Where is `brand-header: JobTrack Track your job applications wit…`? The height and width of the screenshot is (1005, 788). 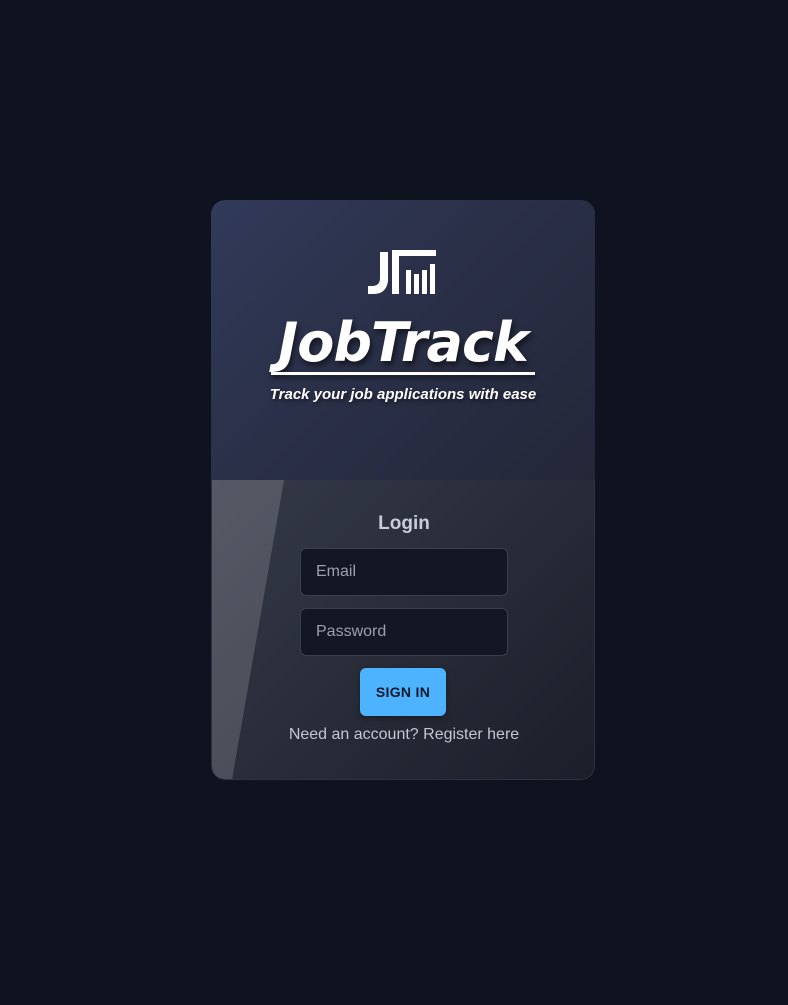
brand-header: JobTrack Track your job applications wit… is located at coordinates (403, 340).